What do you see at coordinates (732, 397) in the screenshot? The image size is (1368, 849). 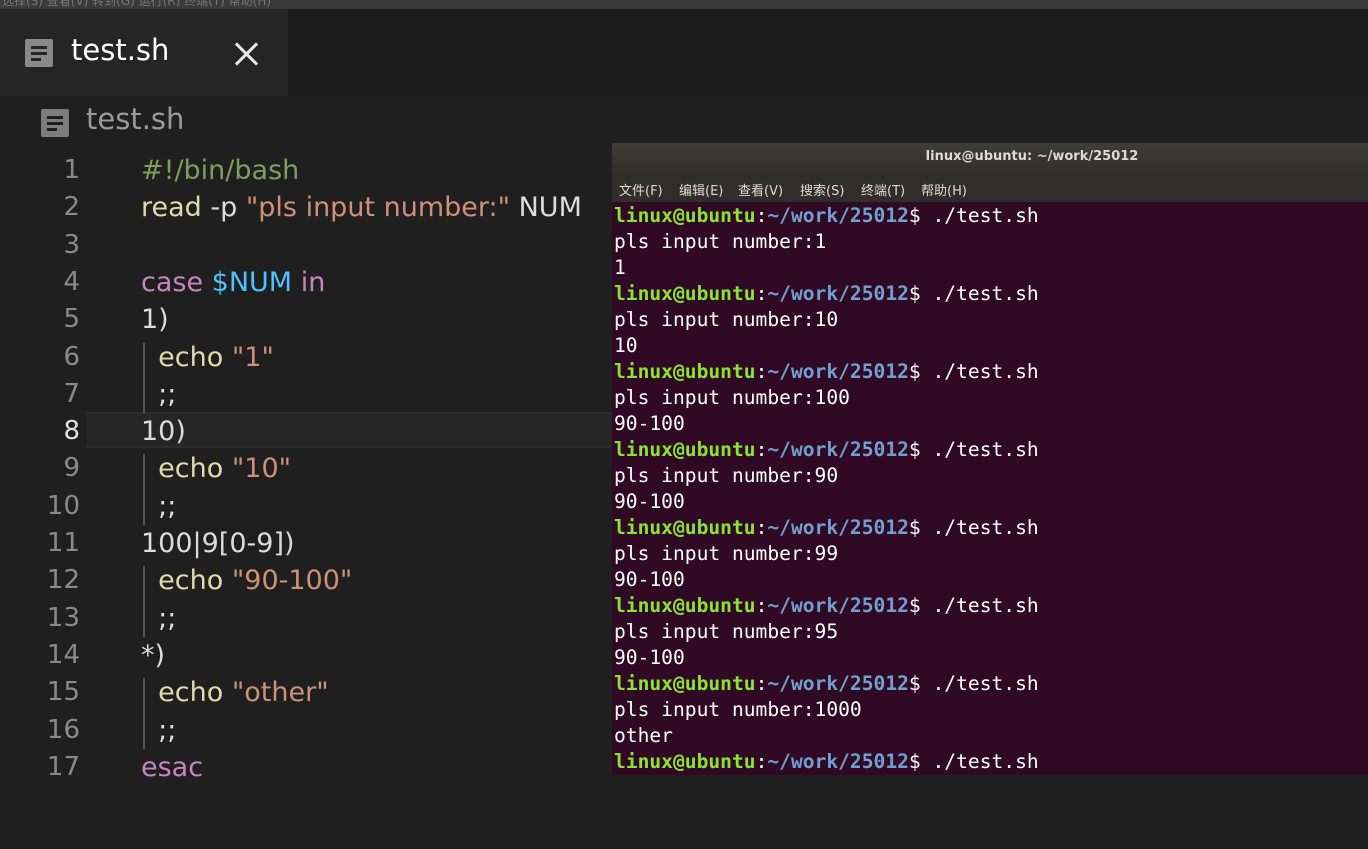 I see `terminal-output-line: pls input number:100` at bounding box center [732, 397].